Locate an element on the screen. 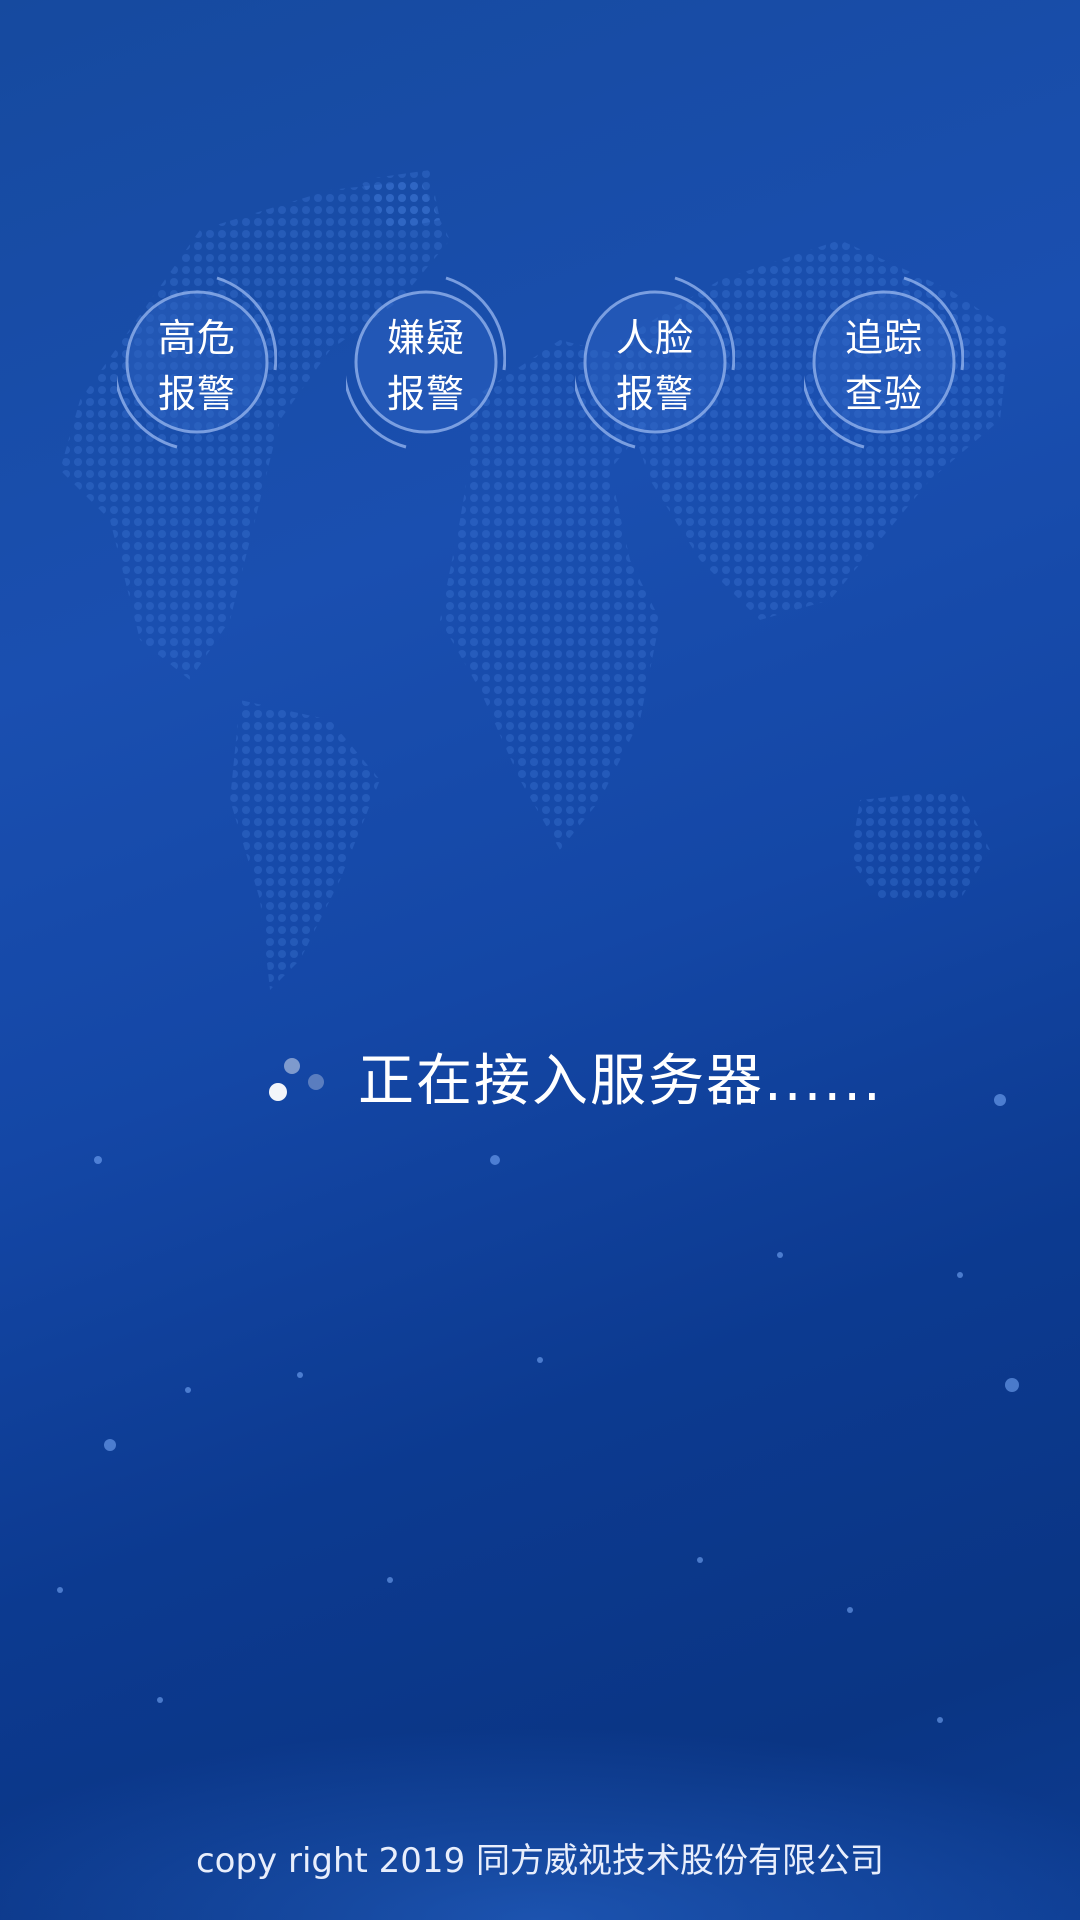 This screenshot has height=1920, width=1080. feature-high-risk-alarm: 高危 报警 is located at coordinates (197, 362).